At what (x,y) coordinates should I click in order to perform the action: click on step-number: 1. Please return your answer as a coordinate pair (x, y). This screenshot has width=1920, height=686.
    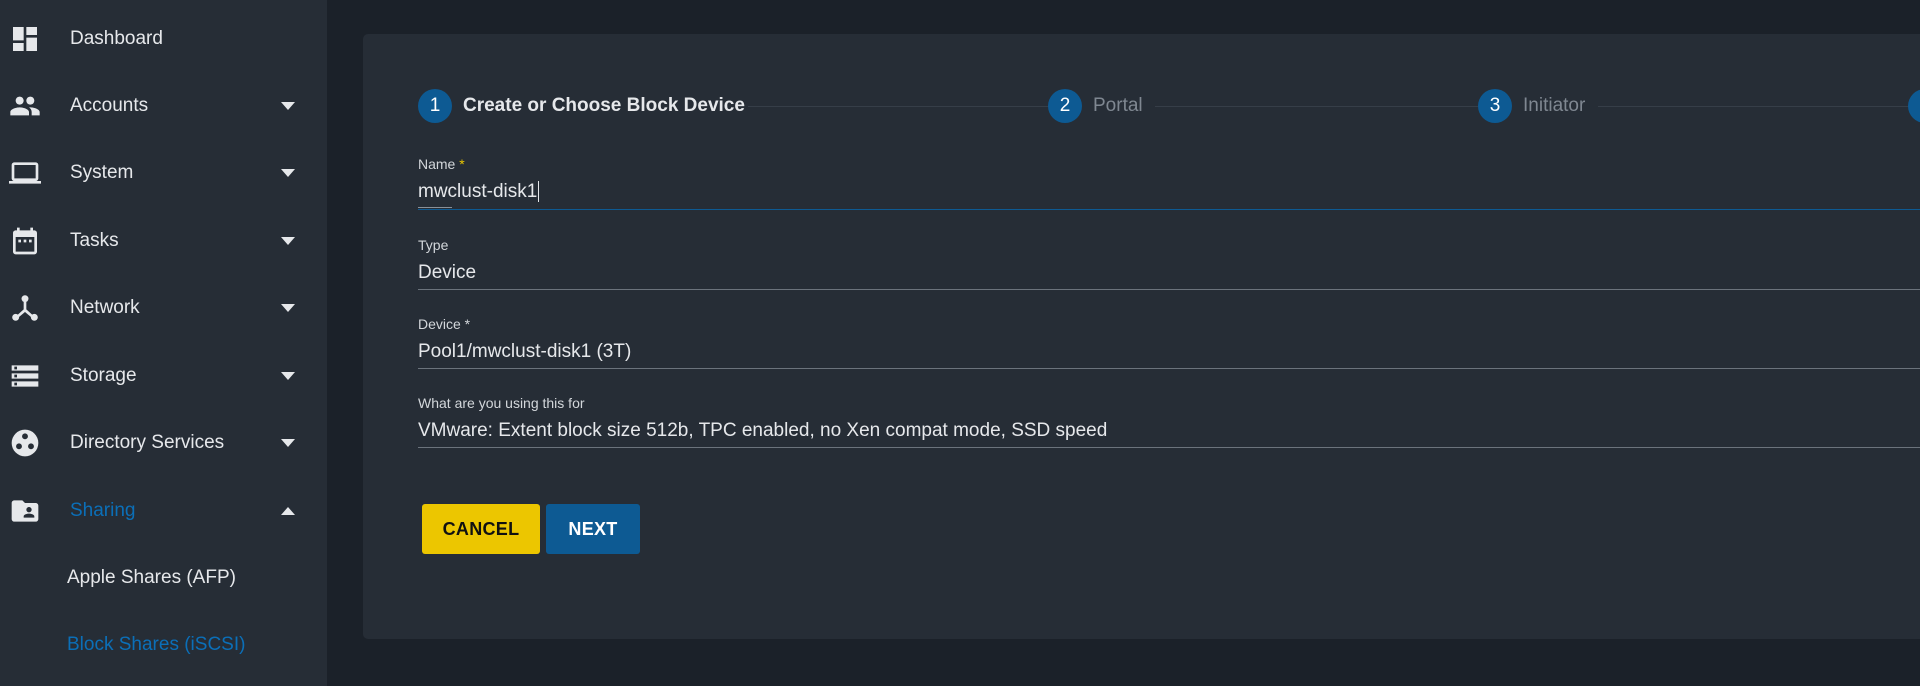
    Looking at the image, I should click on (435, 106).